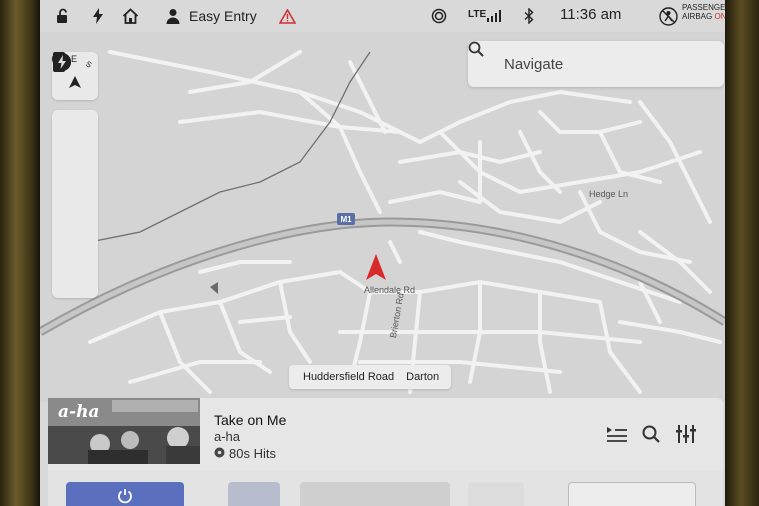 The height and width of the screenshot is (506, 759). I want to click on queue-button, so click(617, 436).